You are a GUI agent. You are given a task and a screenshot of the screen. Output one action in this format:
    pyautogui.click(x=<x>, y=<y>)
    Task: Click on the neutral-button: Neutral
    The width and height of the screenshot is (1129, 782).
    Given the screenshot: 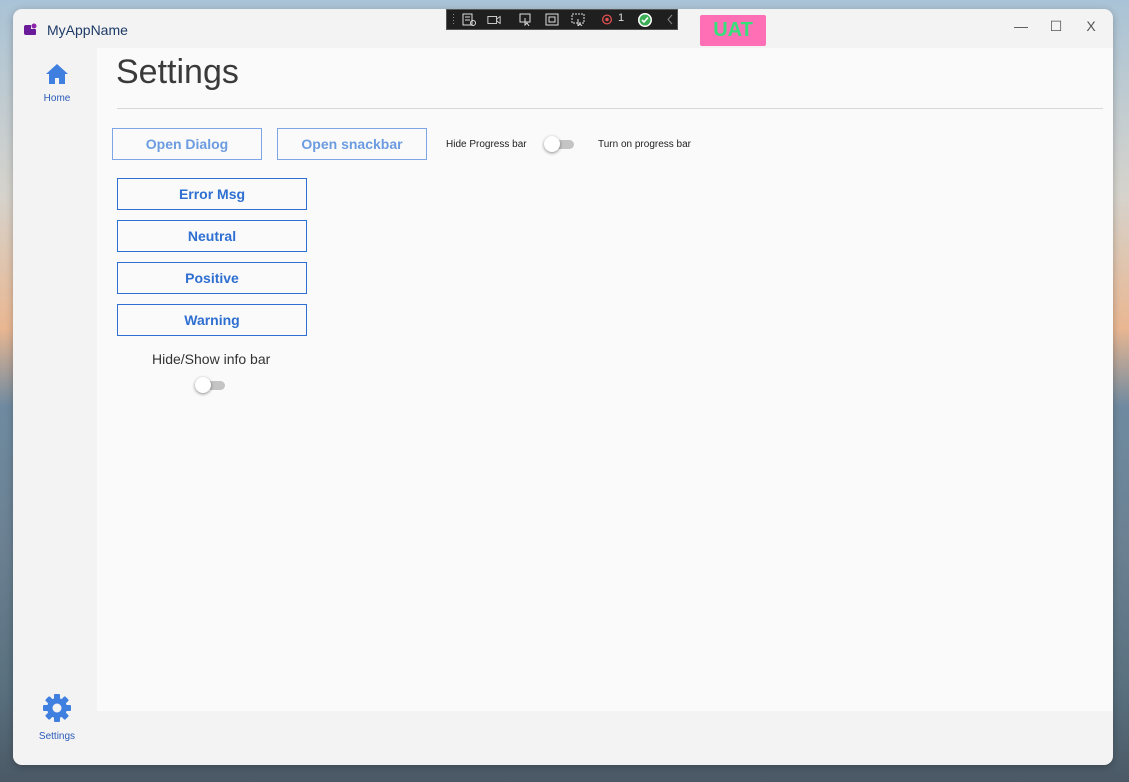 What is the action you would take?
    pyautogui.click(x=212, y=236)
    